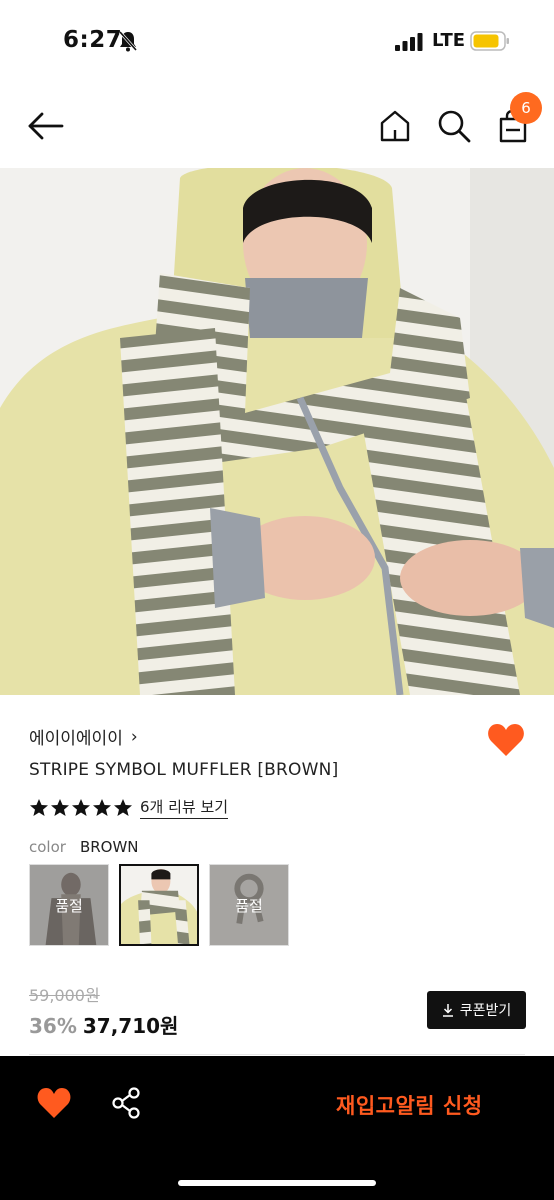 Image resolution: width=554 pixels, height=1200 pixels. I want to click on option-value: BROWN, so click(109, 847).